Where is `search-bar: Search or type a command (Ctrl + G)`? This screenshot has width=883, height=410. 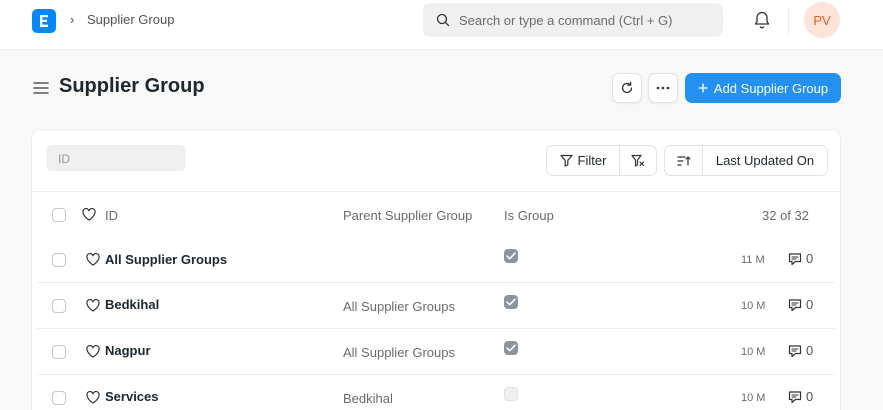
search-bar: Search or type a command (Ctrl + G) is located at coordinates (573, 20).